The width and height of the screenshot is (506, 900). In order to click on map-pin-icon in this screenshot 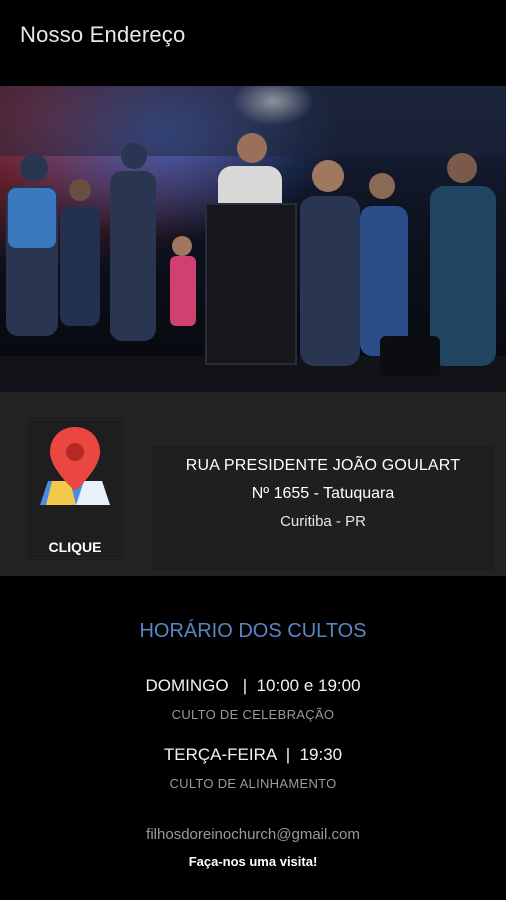, I will do `click(75, 466)`.